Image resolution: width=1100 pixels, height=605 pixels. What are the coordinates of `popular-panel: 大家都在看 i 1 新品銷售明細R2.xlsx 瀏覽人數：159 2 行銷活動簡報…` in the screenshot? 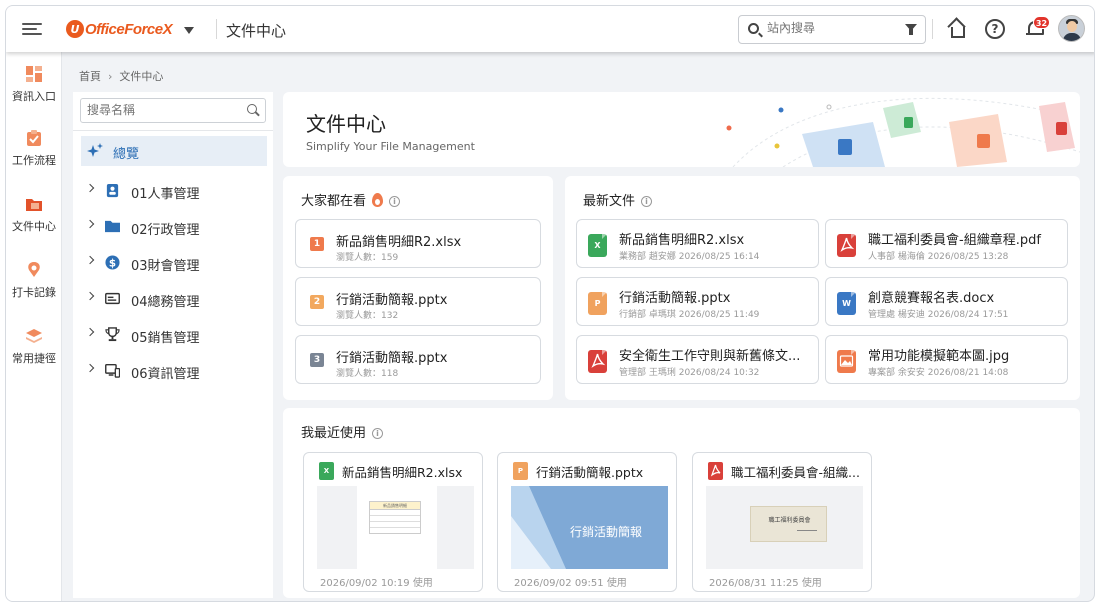 It's located at (418, 288).